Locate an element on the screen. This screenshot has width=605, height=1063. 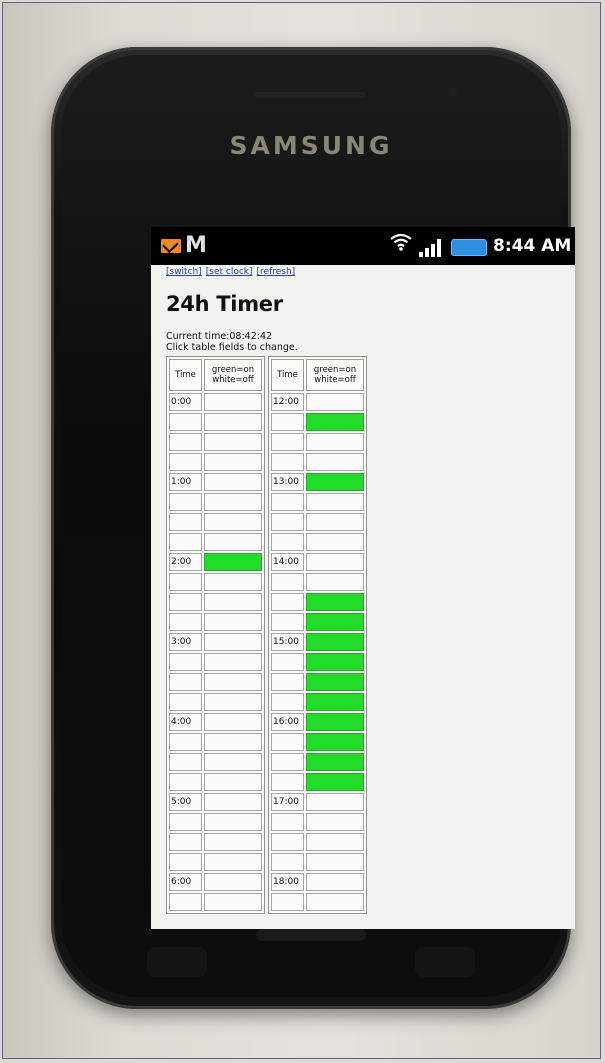
table-row: 15:00 is located at coordinates (317, 642).